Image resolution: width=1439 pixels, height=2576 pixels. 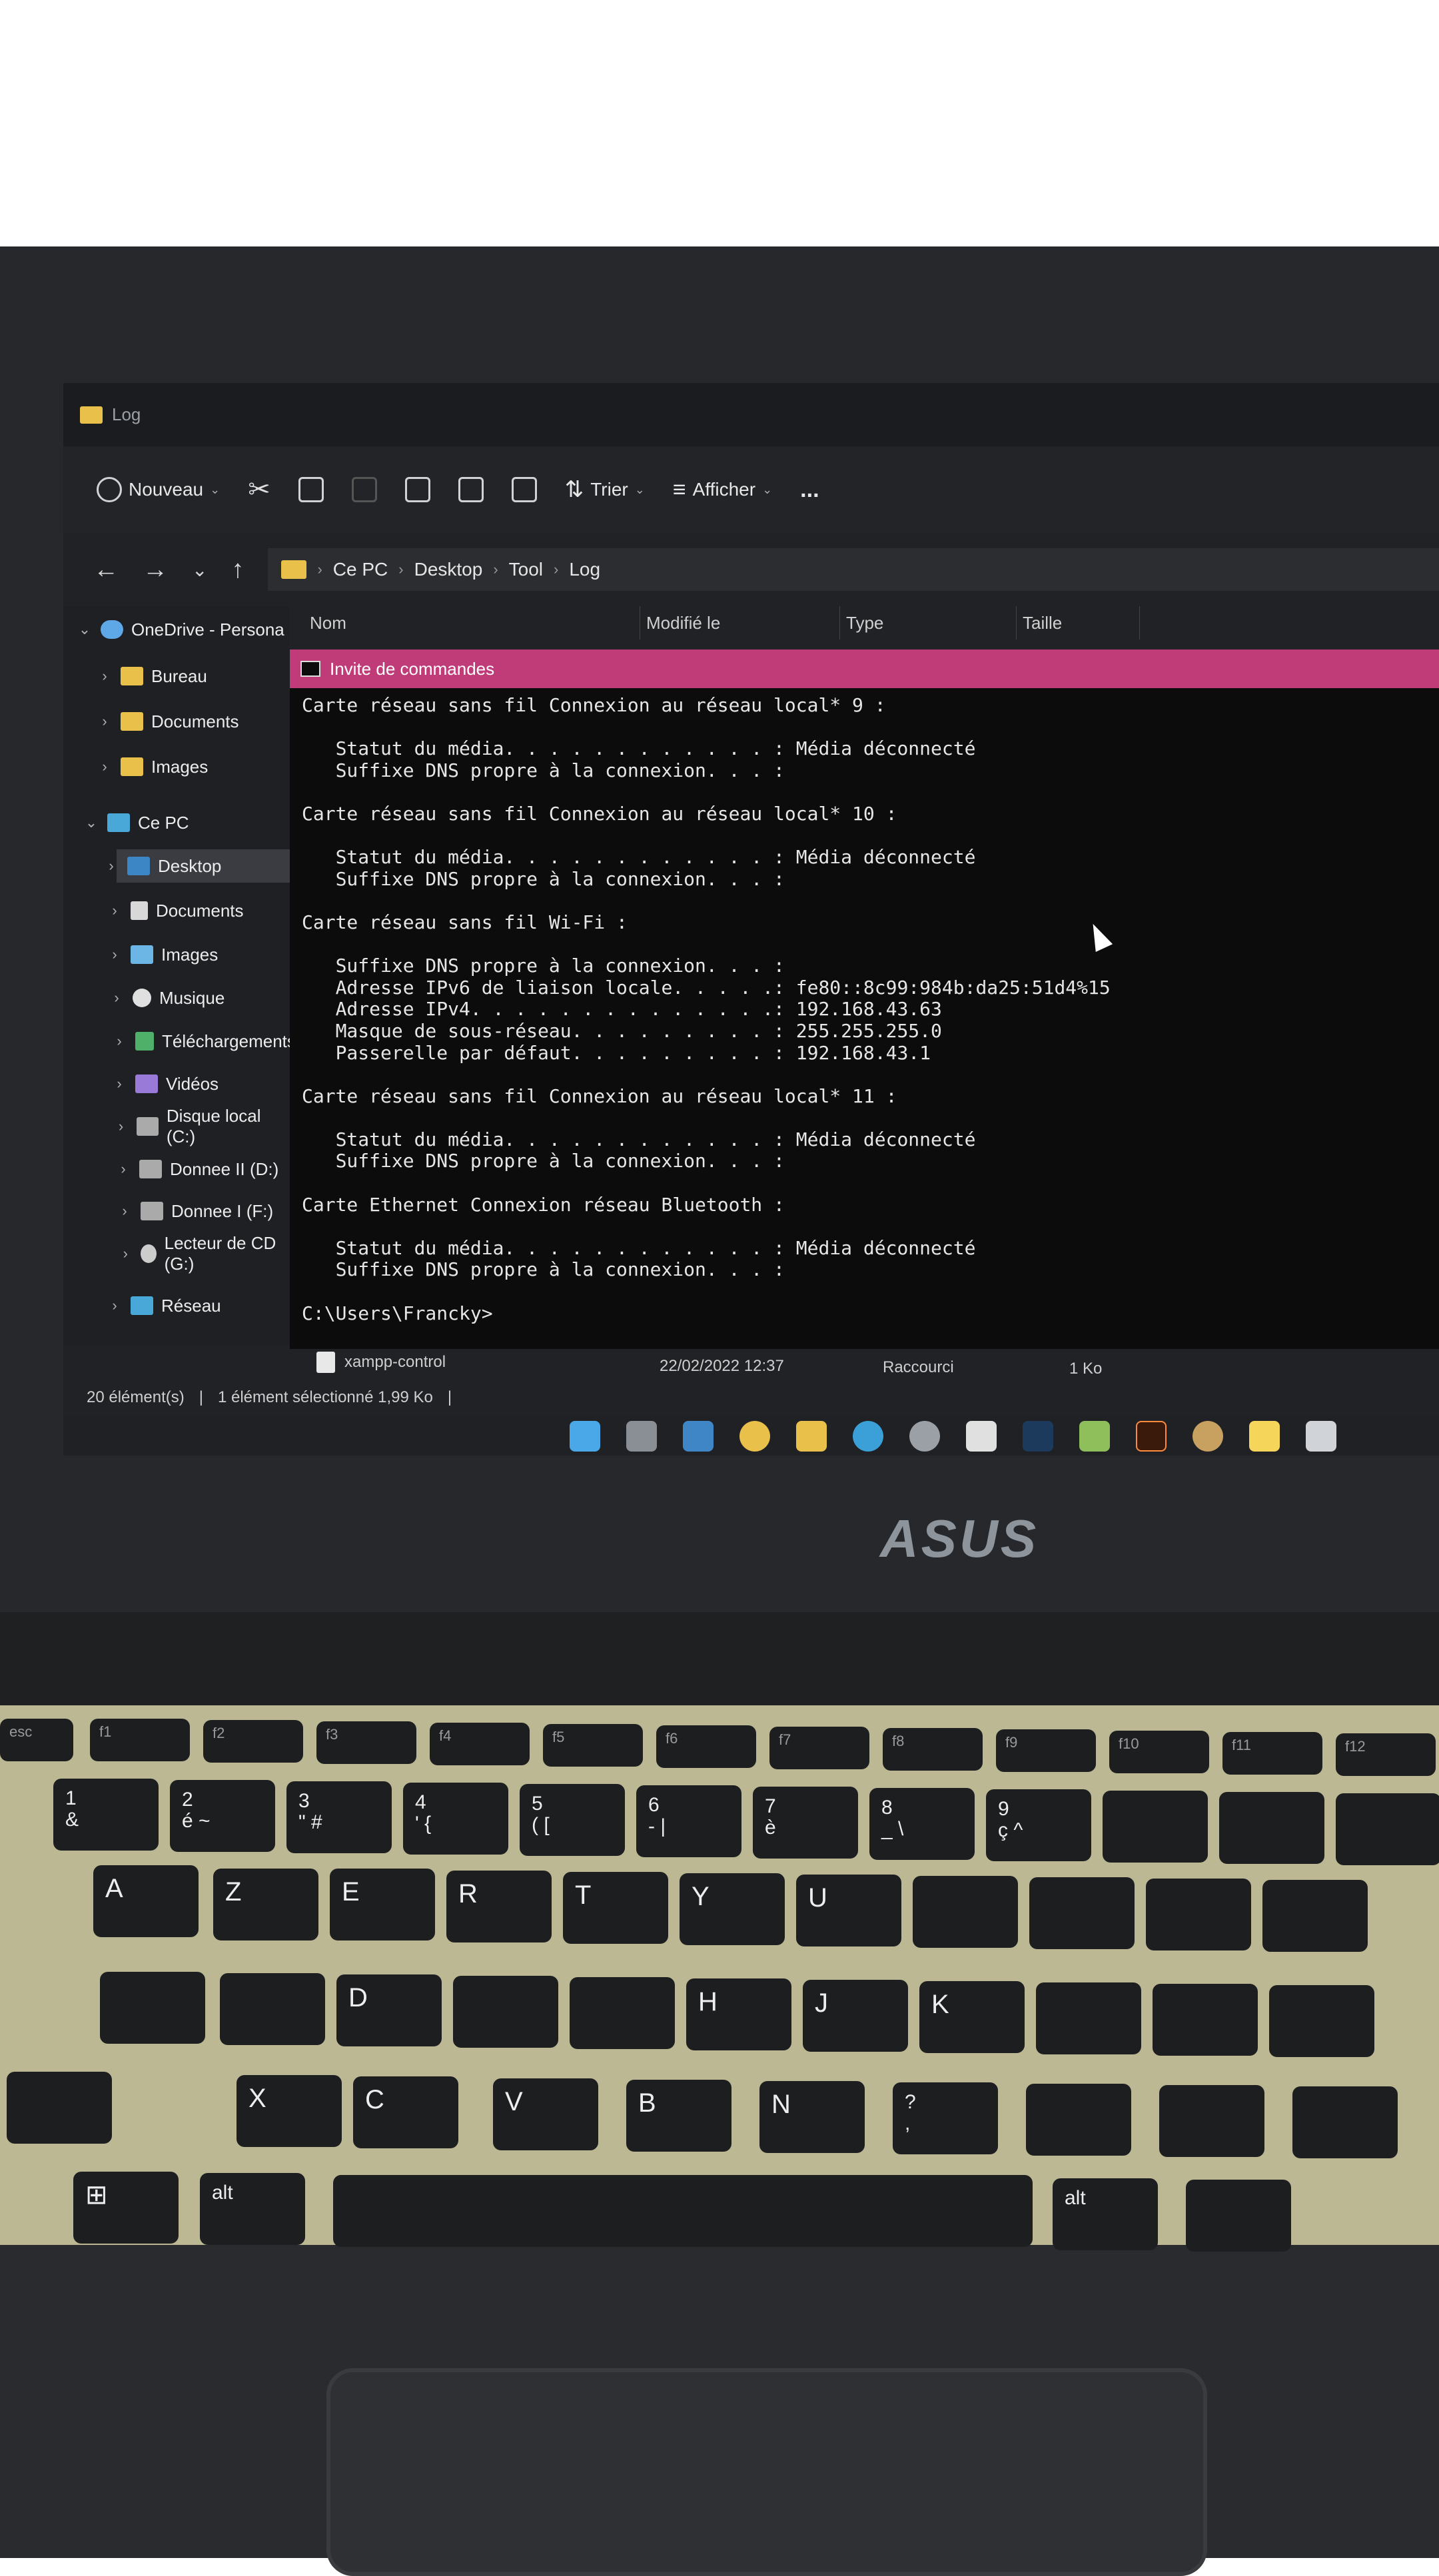 I want to click on nav-item-videos: › Vidéos, so click(x=165, y=1084).